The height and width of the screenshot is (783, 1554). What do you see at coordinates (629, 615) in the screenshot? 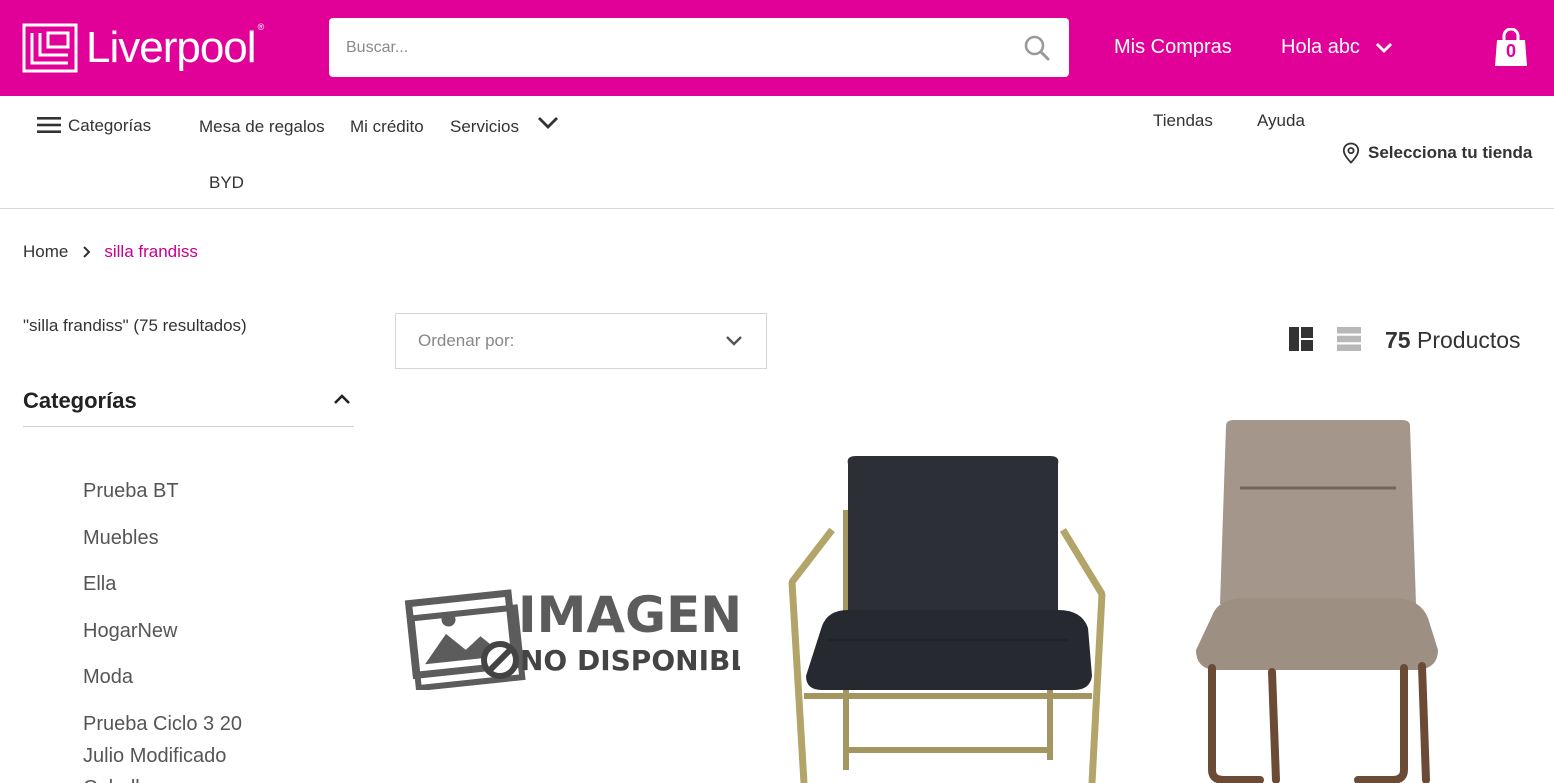
I see `placeholder-text-line1: IMAGEN` at bounding box center [629, 615].